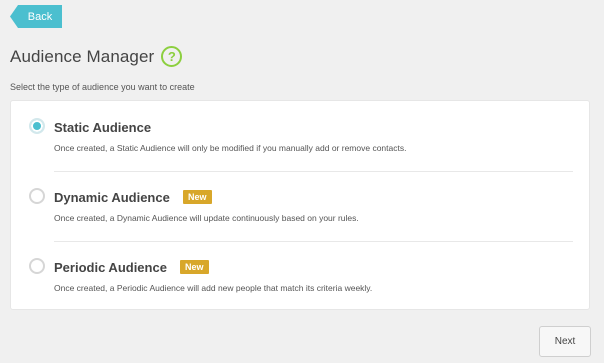 The image size is (604, 363). What do you see at coordinates (103, 127) in the screenshot?
I see `option-name: Static Audience` at bounding box center [103, 127].